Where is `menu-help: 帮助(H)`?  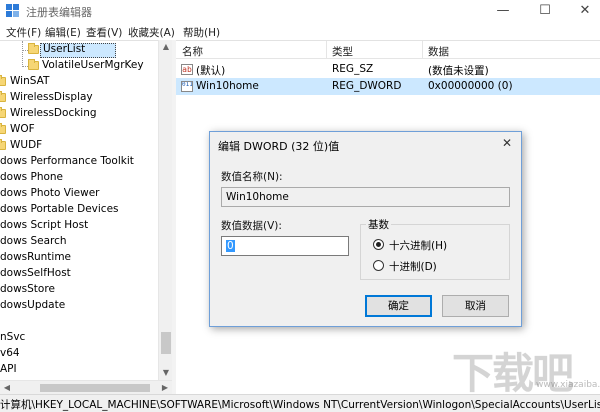
menu-help: 帮助(H) is located at coordinates (201, 32).